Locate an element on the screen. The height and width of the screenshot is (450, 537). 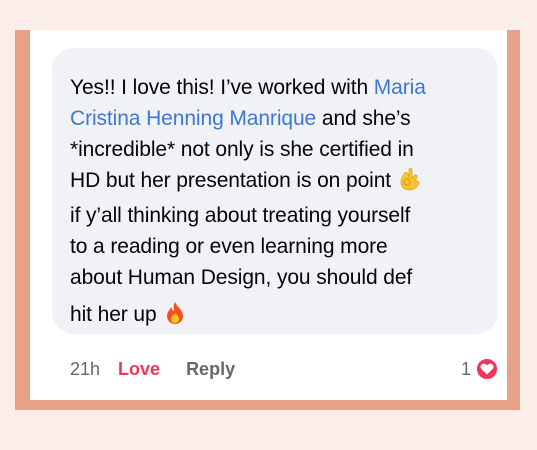
mention-link-continued: Cristina Henning Manrique is located at coordinates (193, 118).